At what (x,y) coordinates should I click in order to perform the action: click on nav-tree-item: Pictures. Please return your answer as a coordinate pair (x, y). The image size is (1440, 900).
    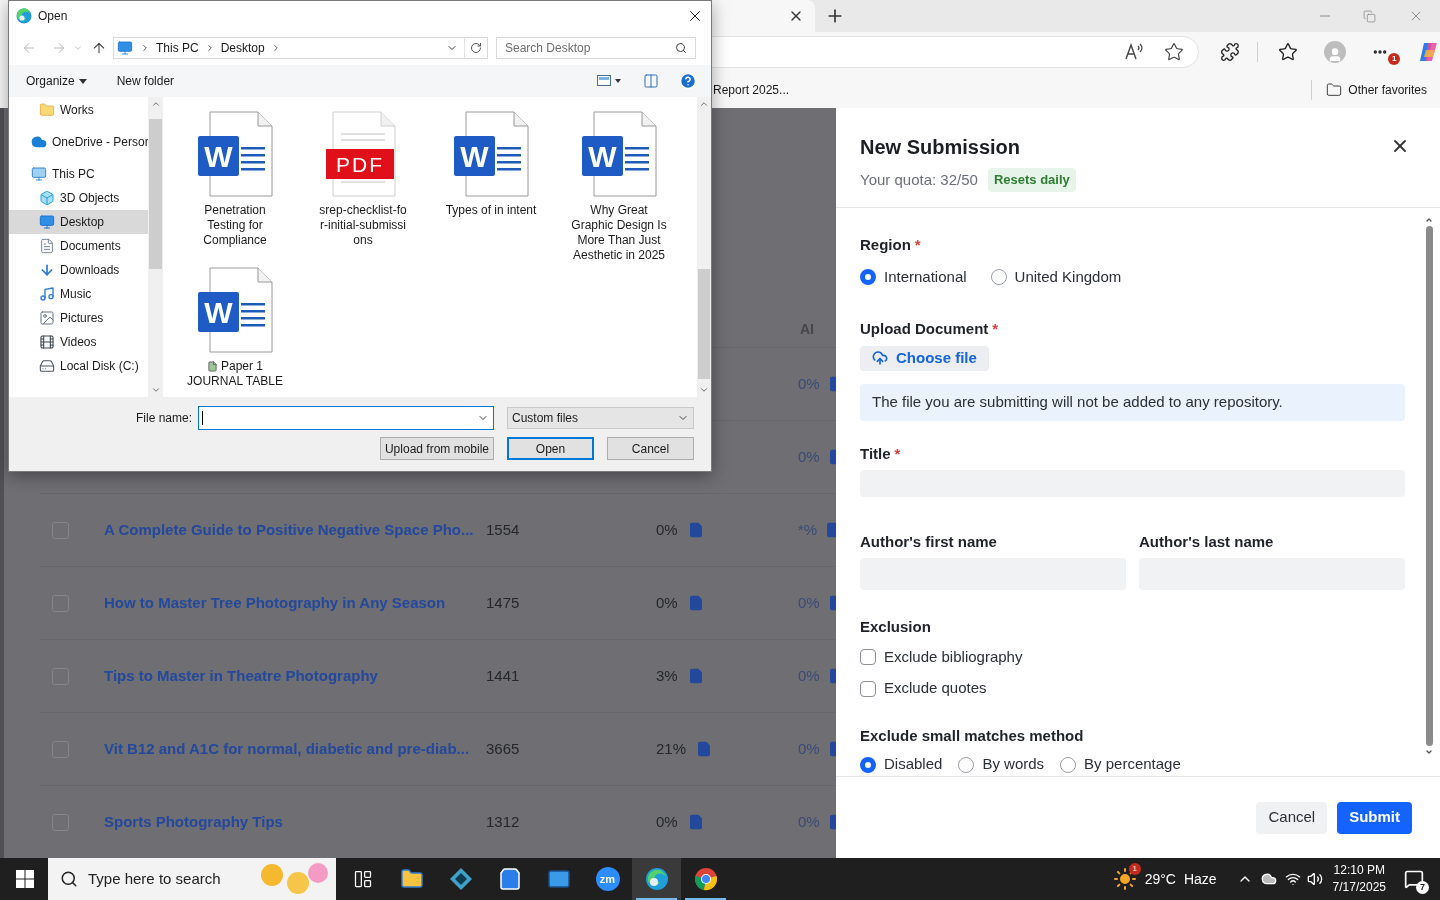
    Looking at the image, I should click on (78, 318).